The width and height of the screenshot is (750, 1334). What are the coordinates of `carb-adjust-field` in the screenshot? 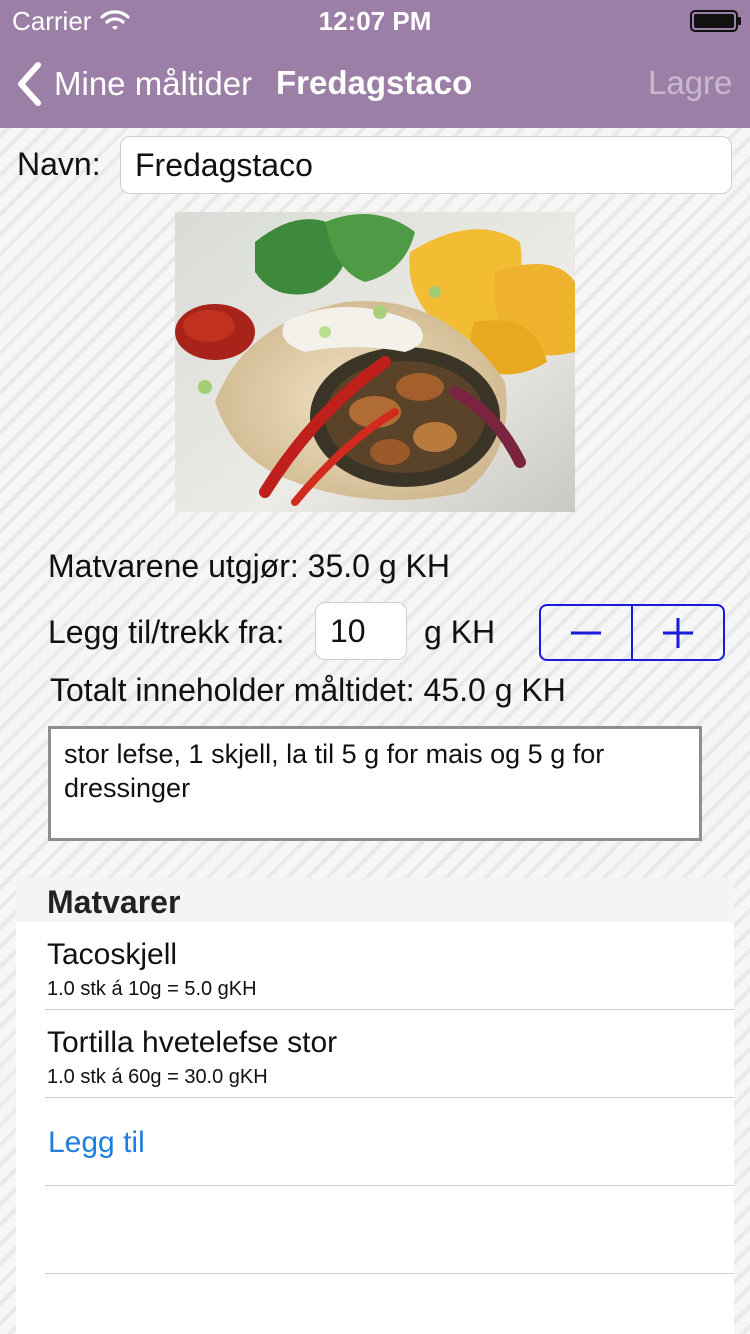 It's located at (361, 631).